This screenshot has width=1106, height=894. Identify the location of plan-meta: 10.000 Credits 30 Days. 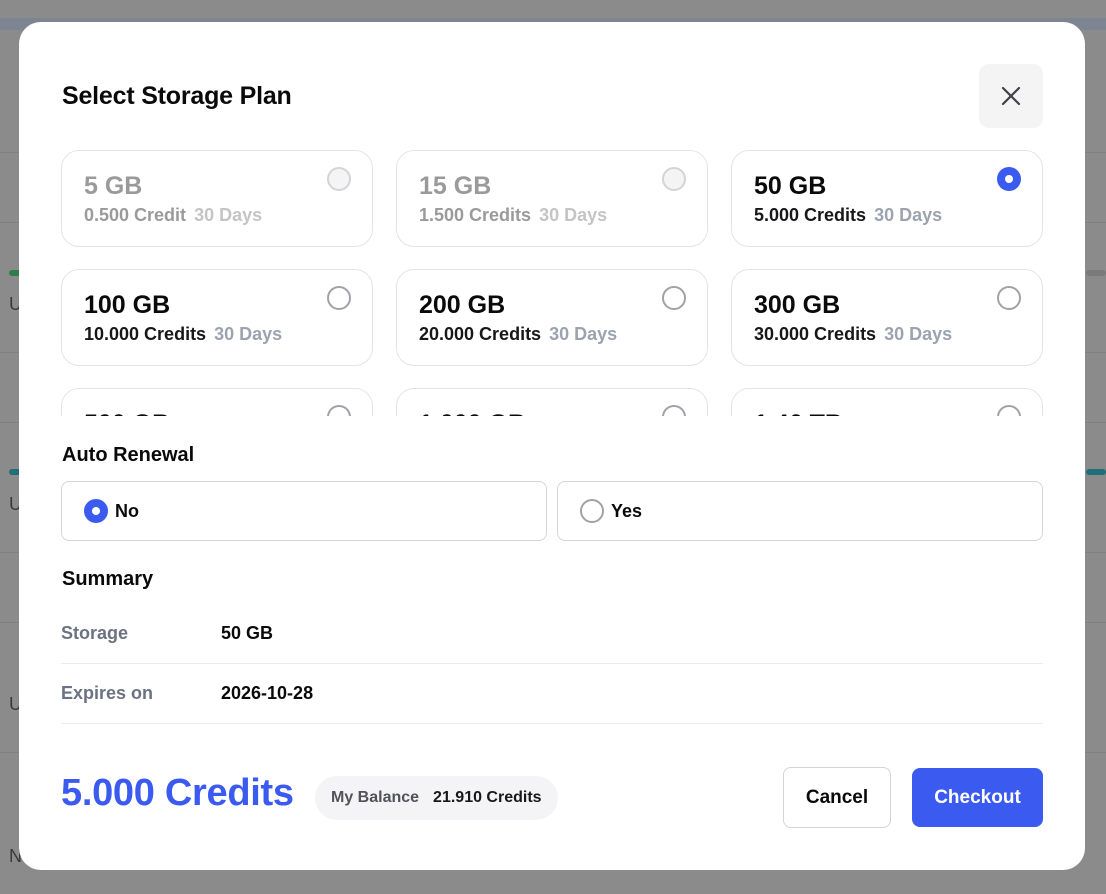
(217, 334).